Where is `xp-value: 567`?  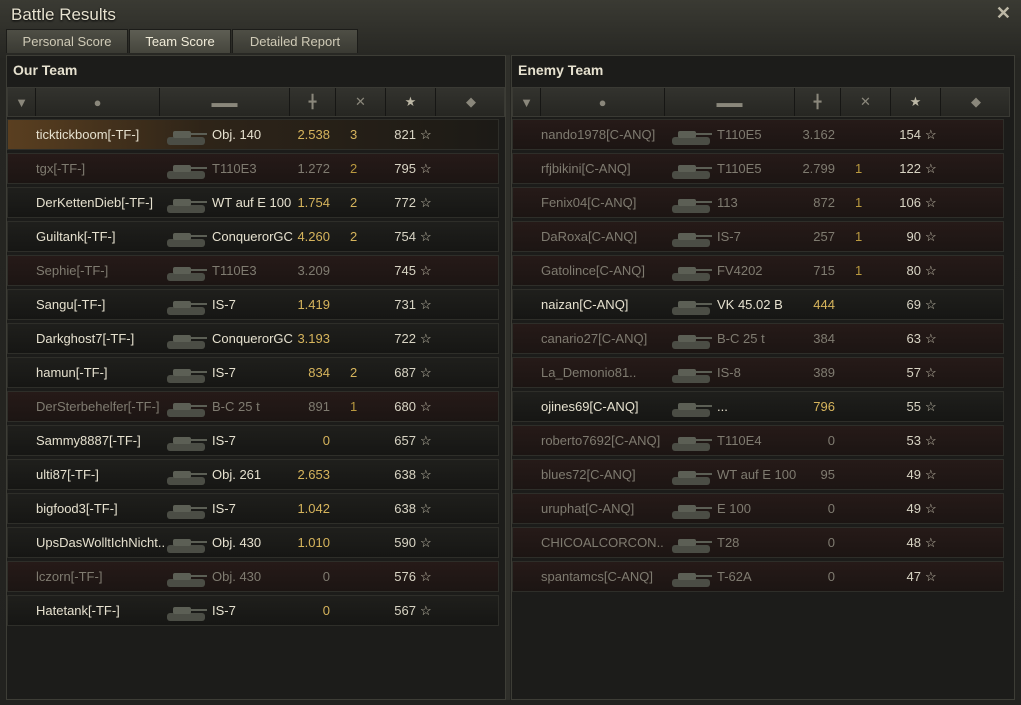
xp-value: 567 is located at coordinates (405, 610).